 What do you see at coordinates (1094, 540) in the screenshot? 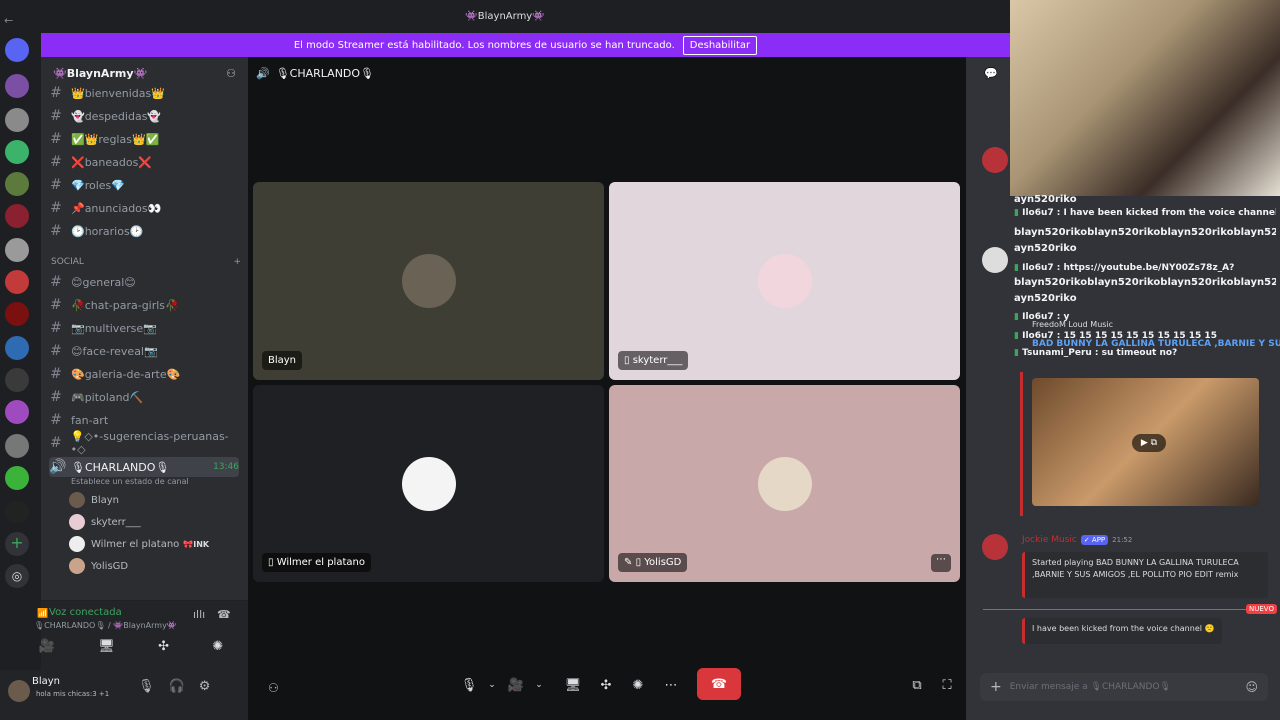
I see `app-badge: ✓ APP` at bounding box center [1094, 540].